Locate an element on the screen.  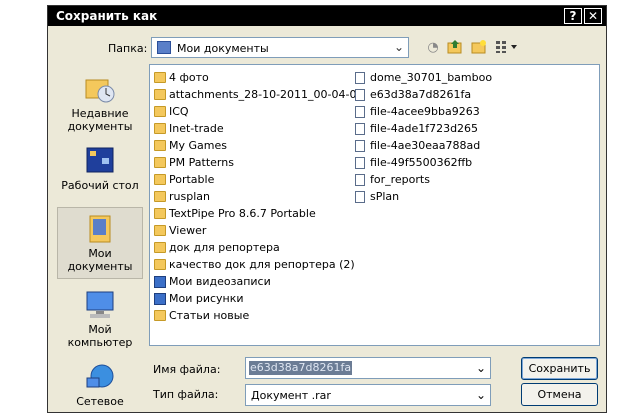
list-item: ICQ is located at coordinates (258, 111).